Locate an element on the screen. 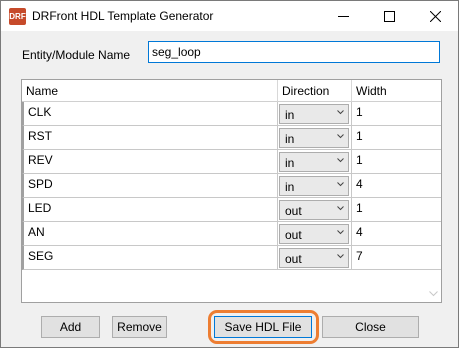  table-row: CLK in 1 is located at coordinates (231, 114).